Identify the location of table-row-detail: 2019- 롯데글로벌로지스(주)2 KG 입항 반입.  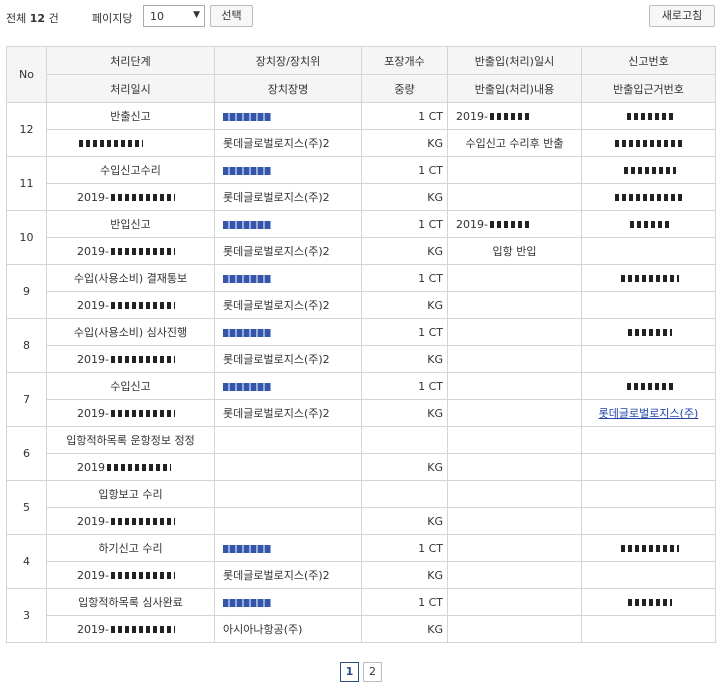
(361, 251).